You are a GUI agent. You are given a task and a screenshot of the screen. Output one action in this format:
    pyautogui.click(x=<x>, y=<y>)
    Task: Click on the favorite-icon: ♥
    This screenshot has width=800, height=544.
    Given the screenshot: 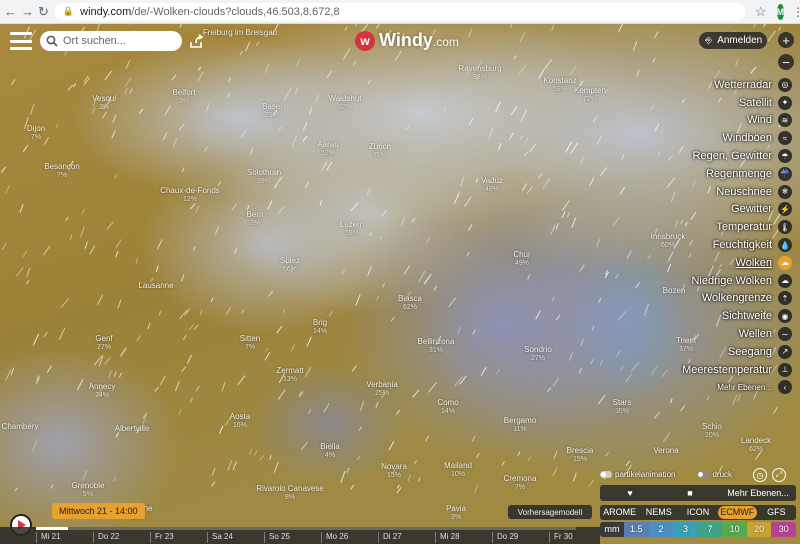 What is the action you would take?
    pyautogui.click(x=630, y=493)
    